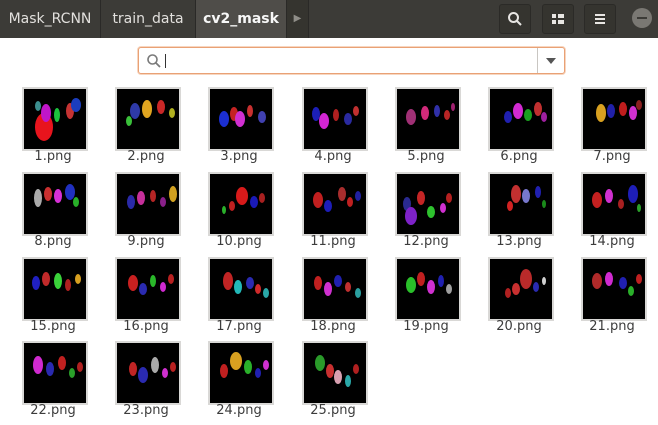  I want to click on search-options-dropdown, so click(550, 60).